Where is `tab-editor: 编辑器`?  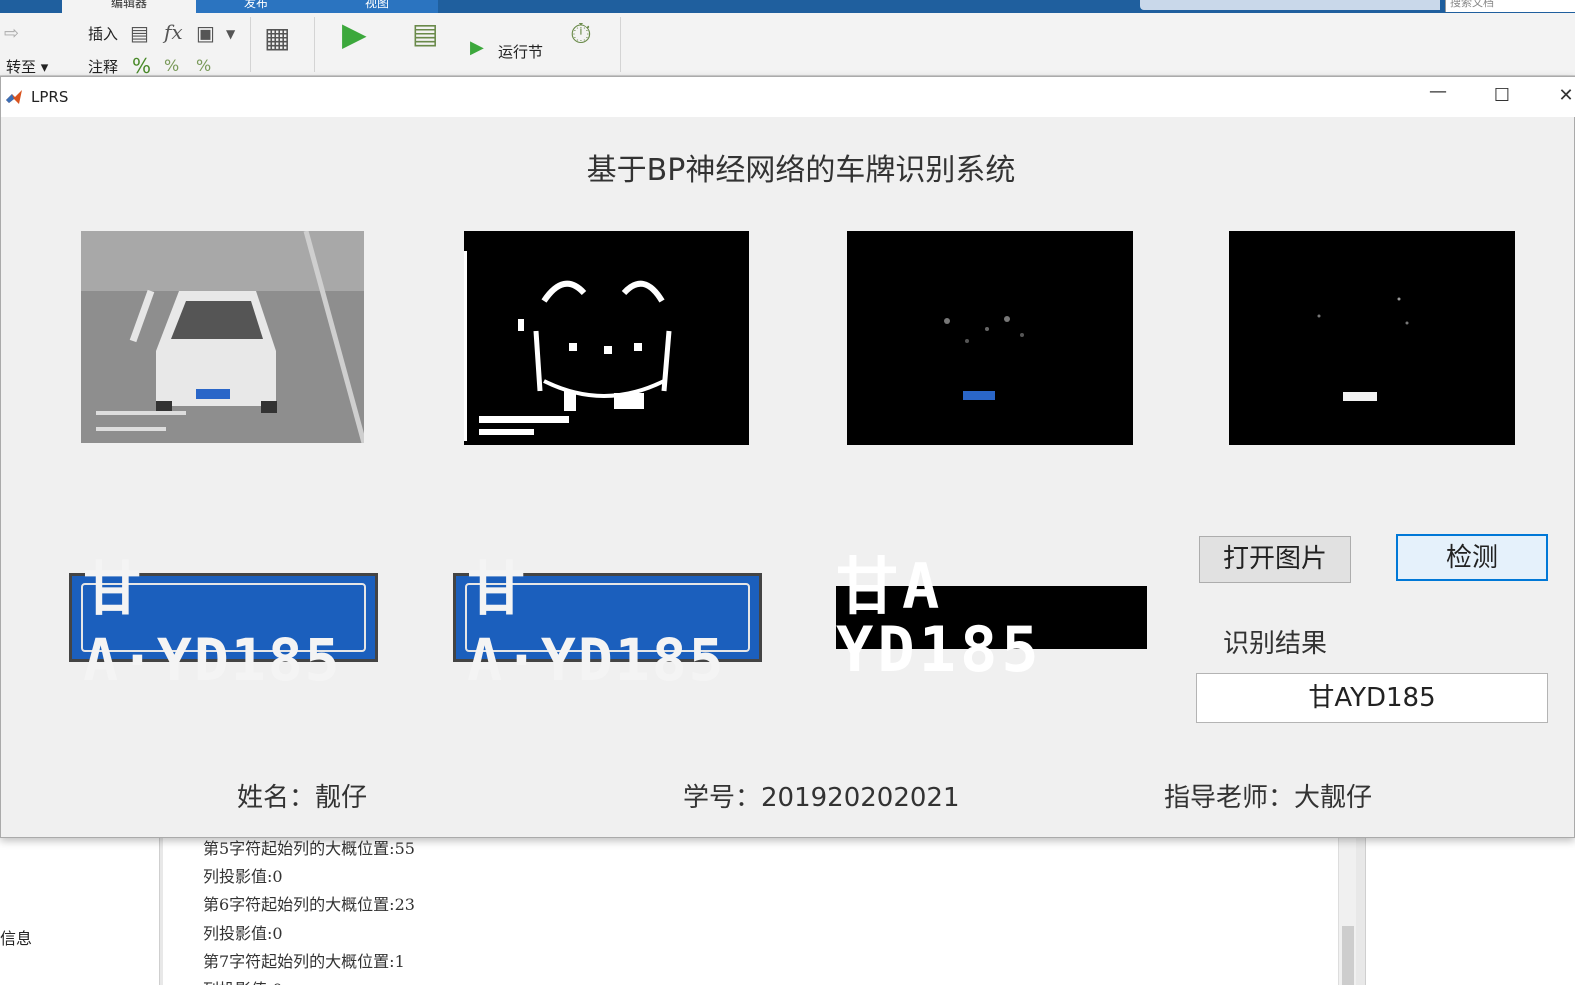
tab-editor: 编辑器 is located at coordinates (129, 6).